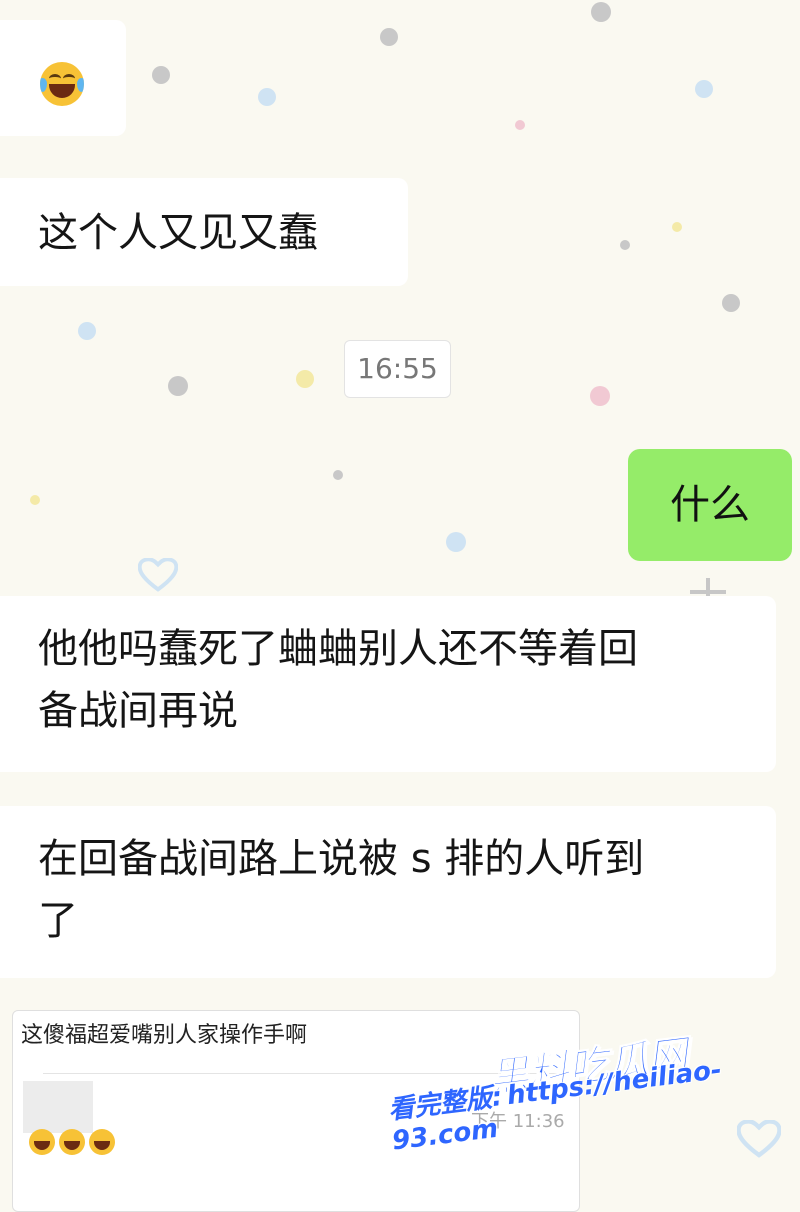  Describe the element at coordinates (708, 587) in the screenshot. I see `plus-icon` at that location.